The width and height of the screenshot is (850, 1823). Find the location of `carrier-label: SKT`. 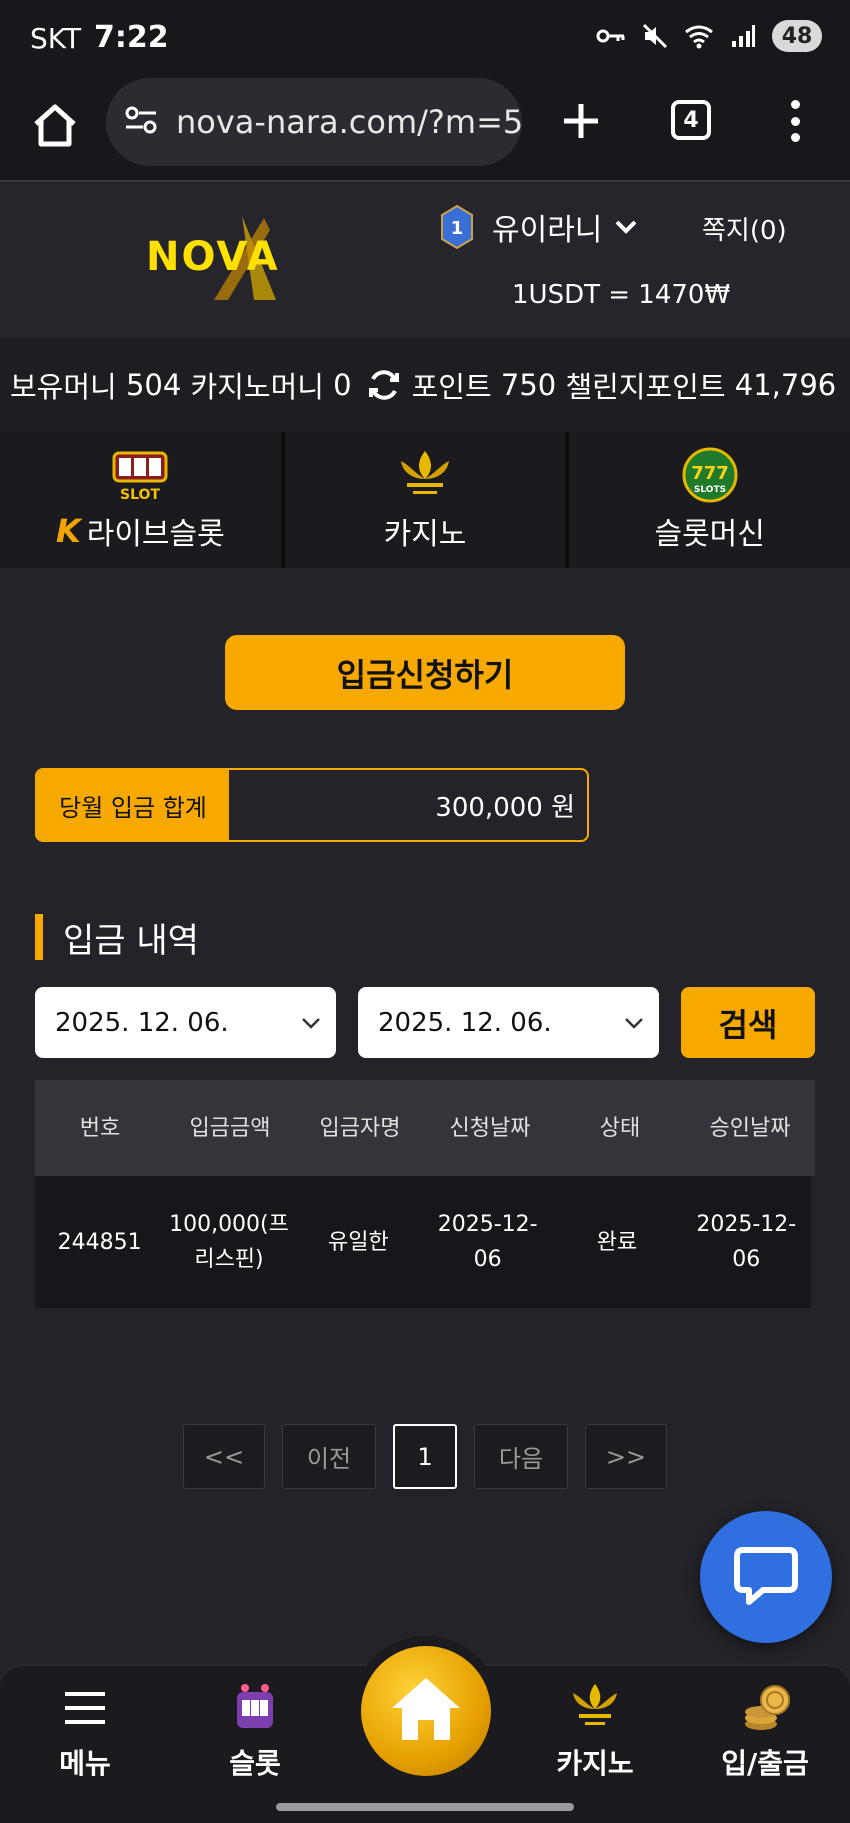

carrier-label: SKT is located at coordinates (56, 38).